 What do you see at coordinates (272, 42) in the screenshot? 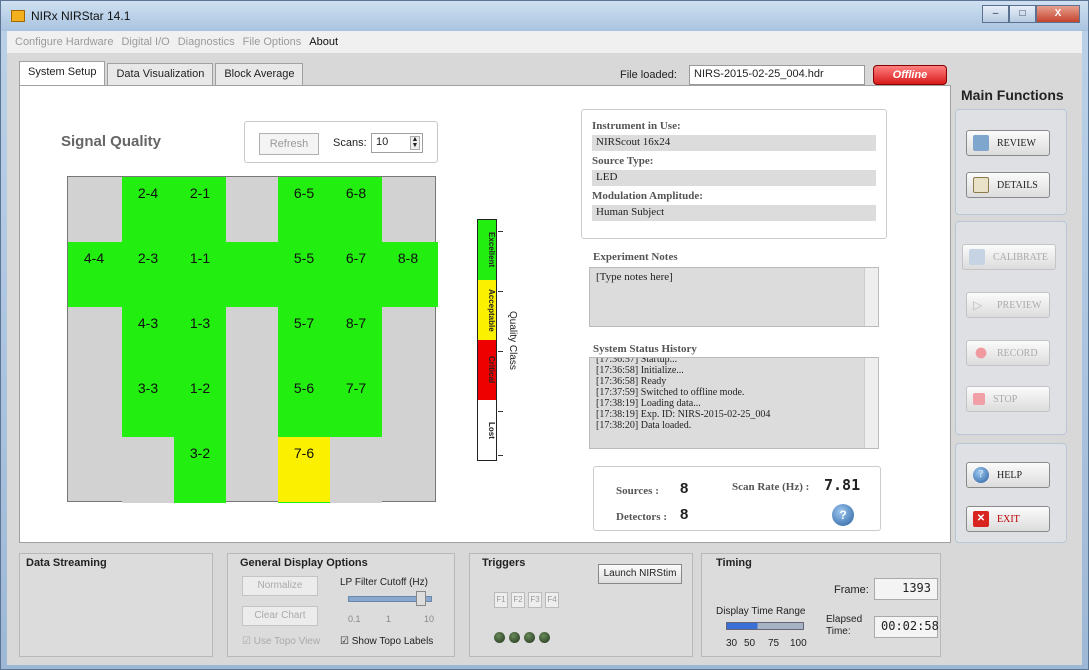
I see `menu-file-options: File Options` at bounding box center [272, 42].